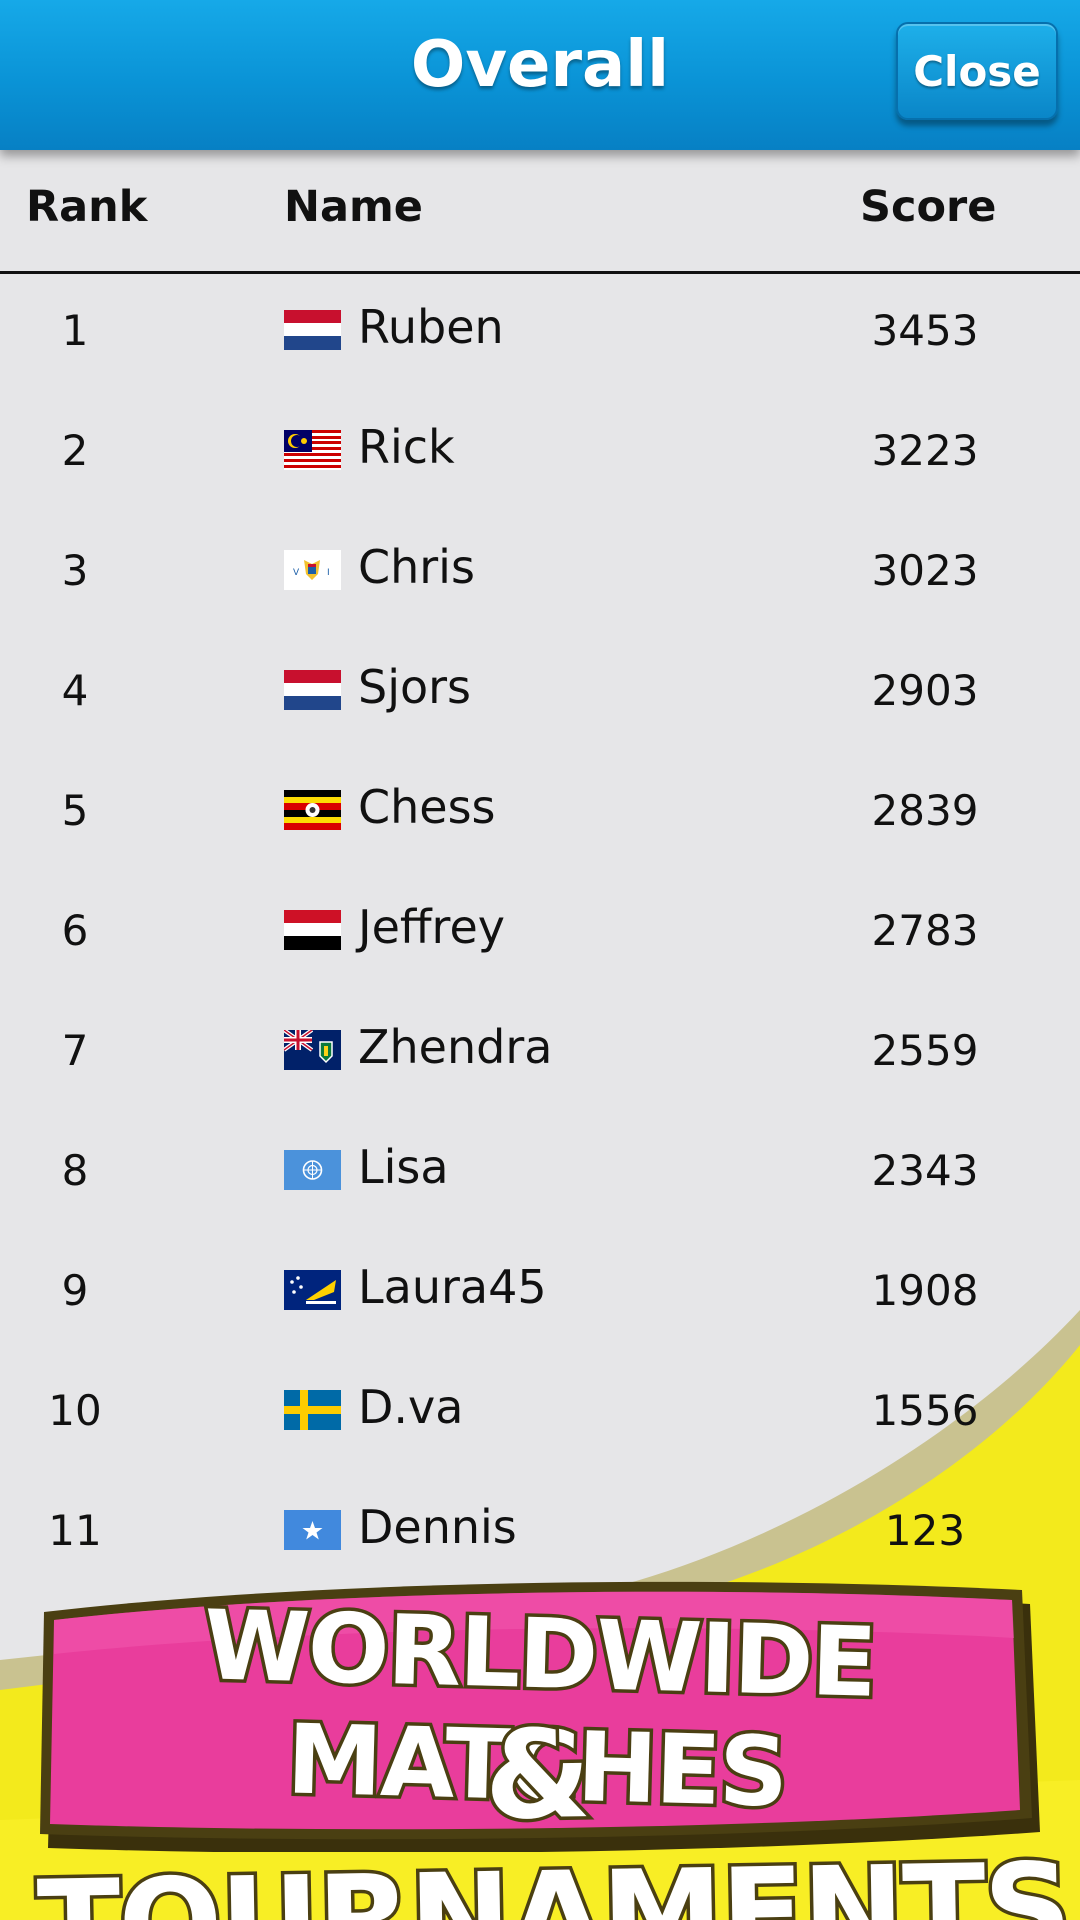 Image resolution: width=1080 pixels, height=1920 pixels. I want to click on leaderboard-row: 6 Jeffrey 2783, so click(540, 934).